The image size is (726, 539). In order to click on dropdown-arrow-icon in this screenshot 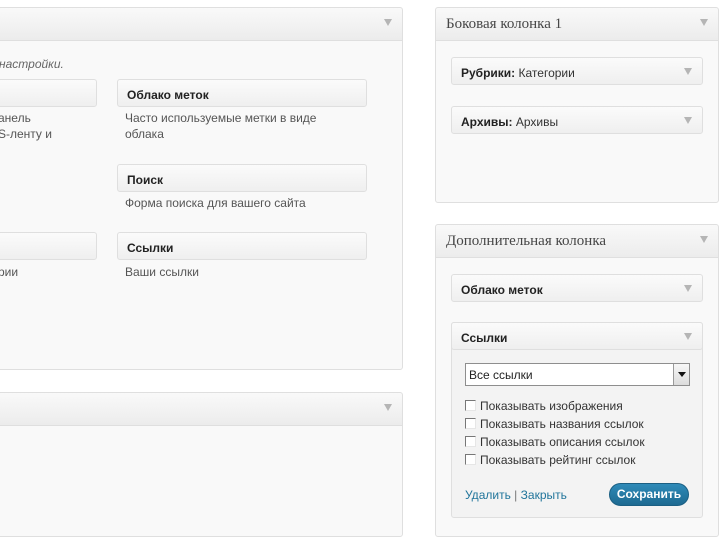, I will do `click(681, 374)`.